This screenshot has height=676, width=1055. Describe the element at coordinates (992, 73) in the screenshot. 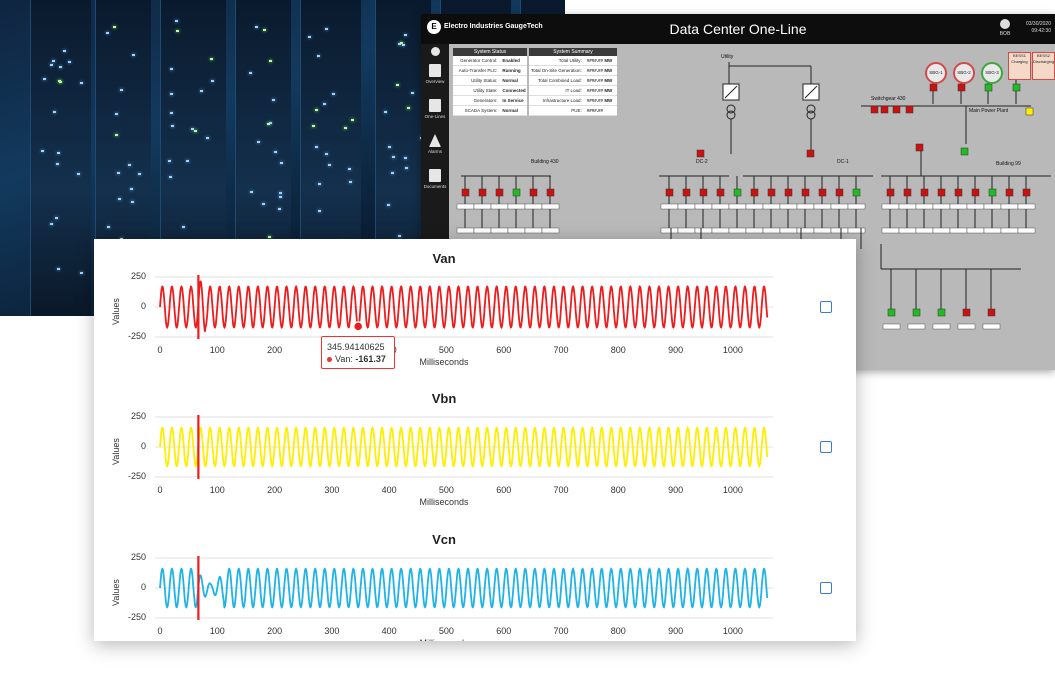

I see `generator-sbg-3: SBG-3` at that location.